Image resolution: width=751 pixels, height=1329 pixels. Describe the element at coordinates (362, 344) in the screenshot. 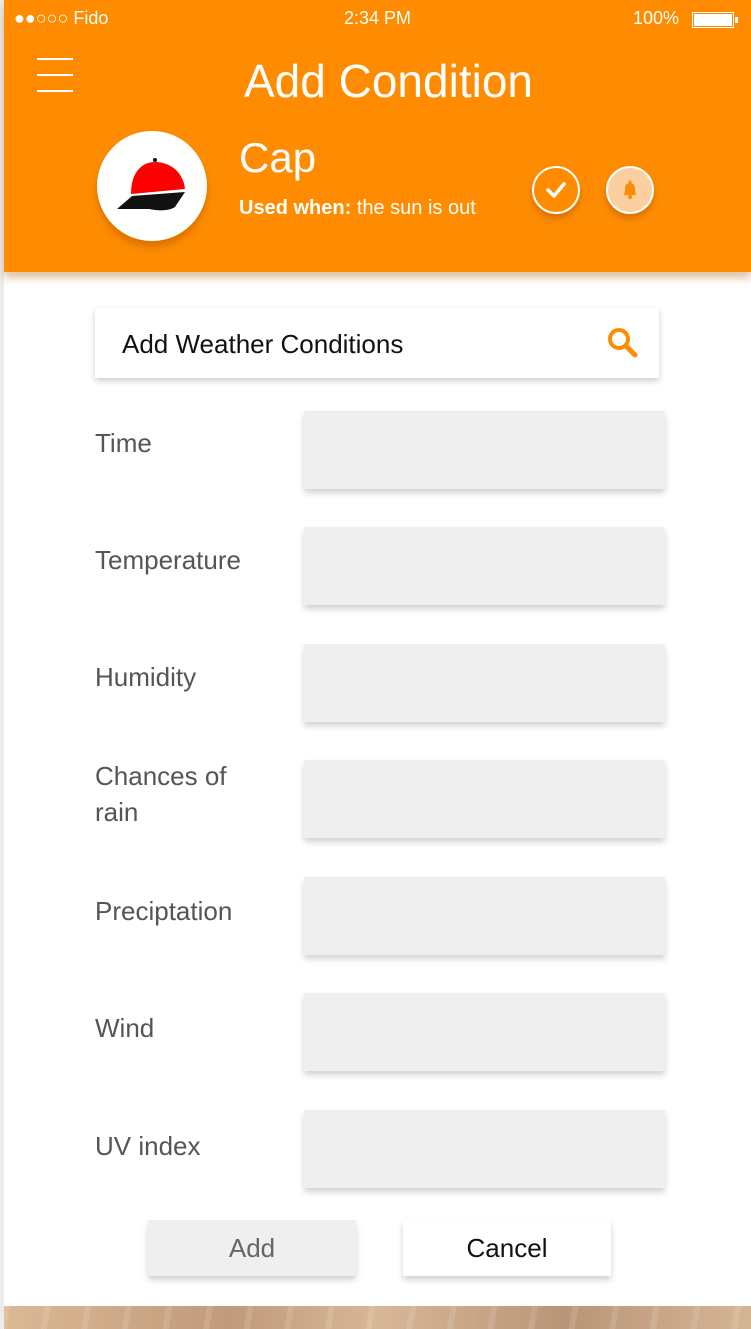

I see `search-input` at that location.